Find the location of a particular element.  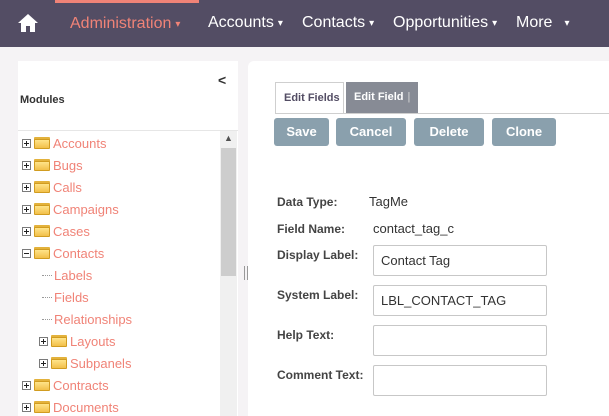

tab-edit-field: Edit Field | is located at coordinates (382, 97).